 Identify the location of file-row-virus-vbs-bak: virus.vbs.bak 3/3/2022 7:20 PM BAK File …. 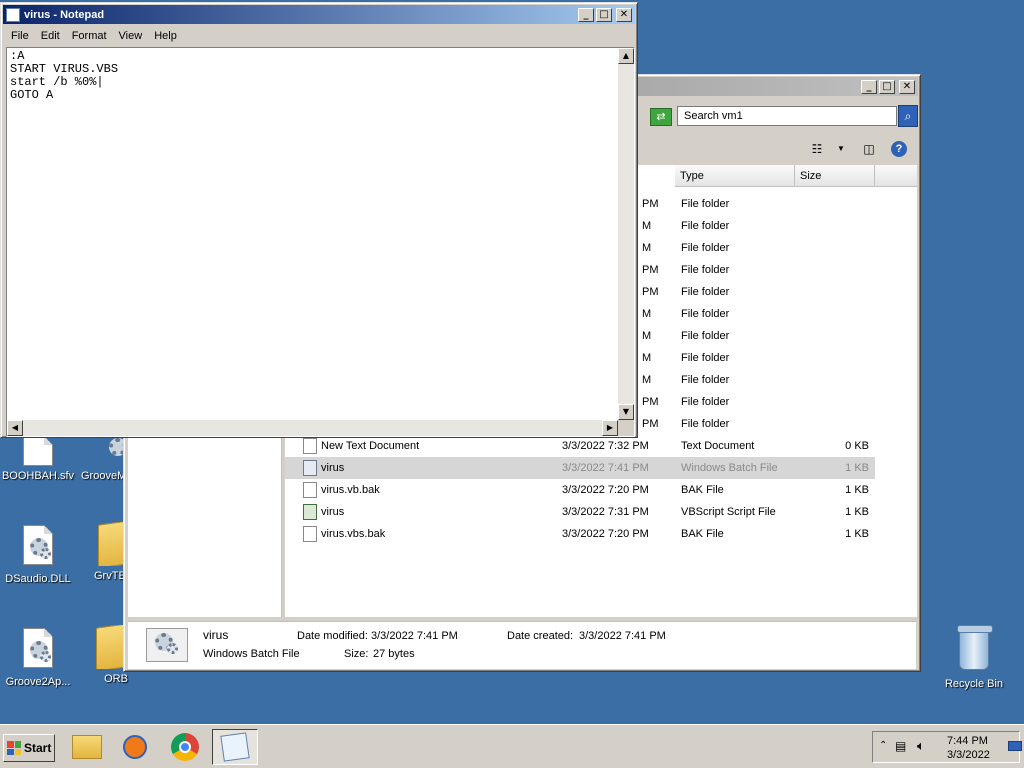
(580, 534).